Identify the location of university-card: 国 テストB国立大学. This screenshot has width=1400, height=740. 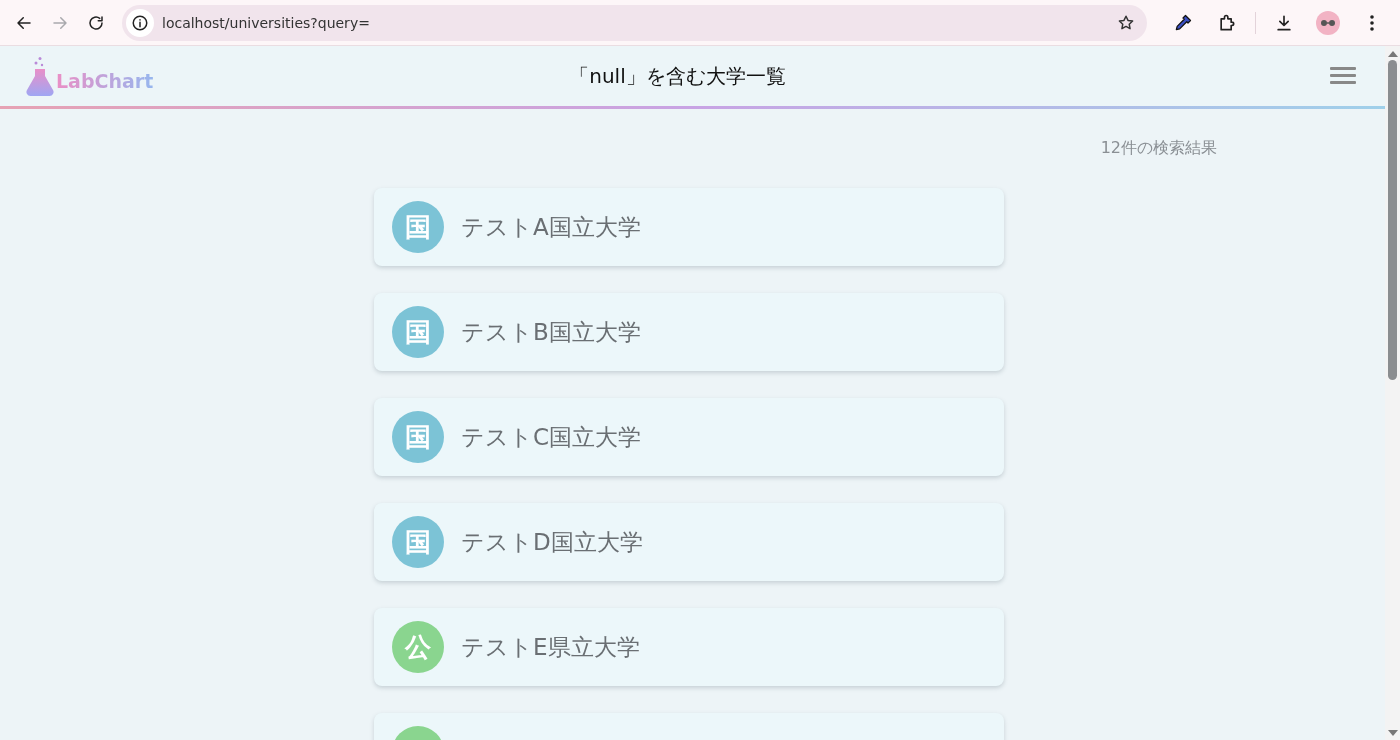
(689, 332).